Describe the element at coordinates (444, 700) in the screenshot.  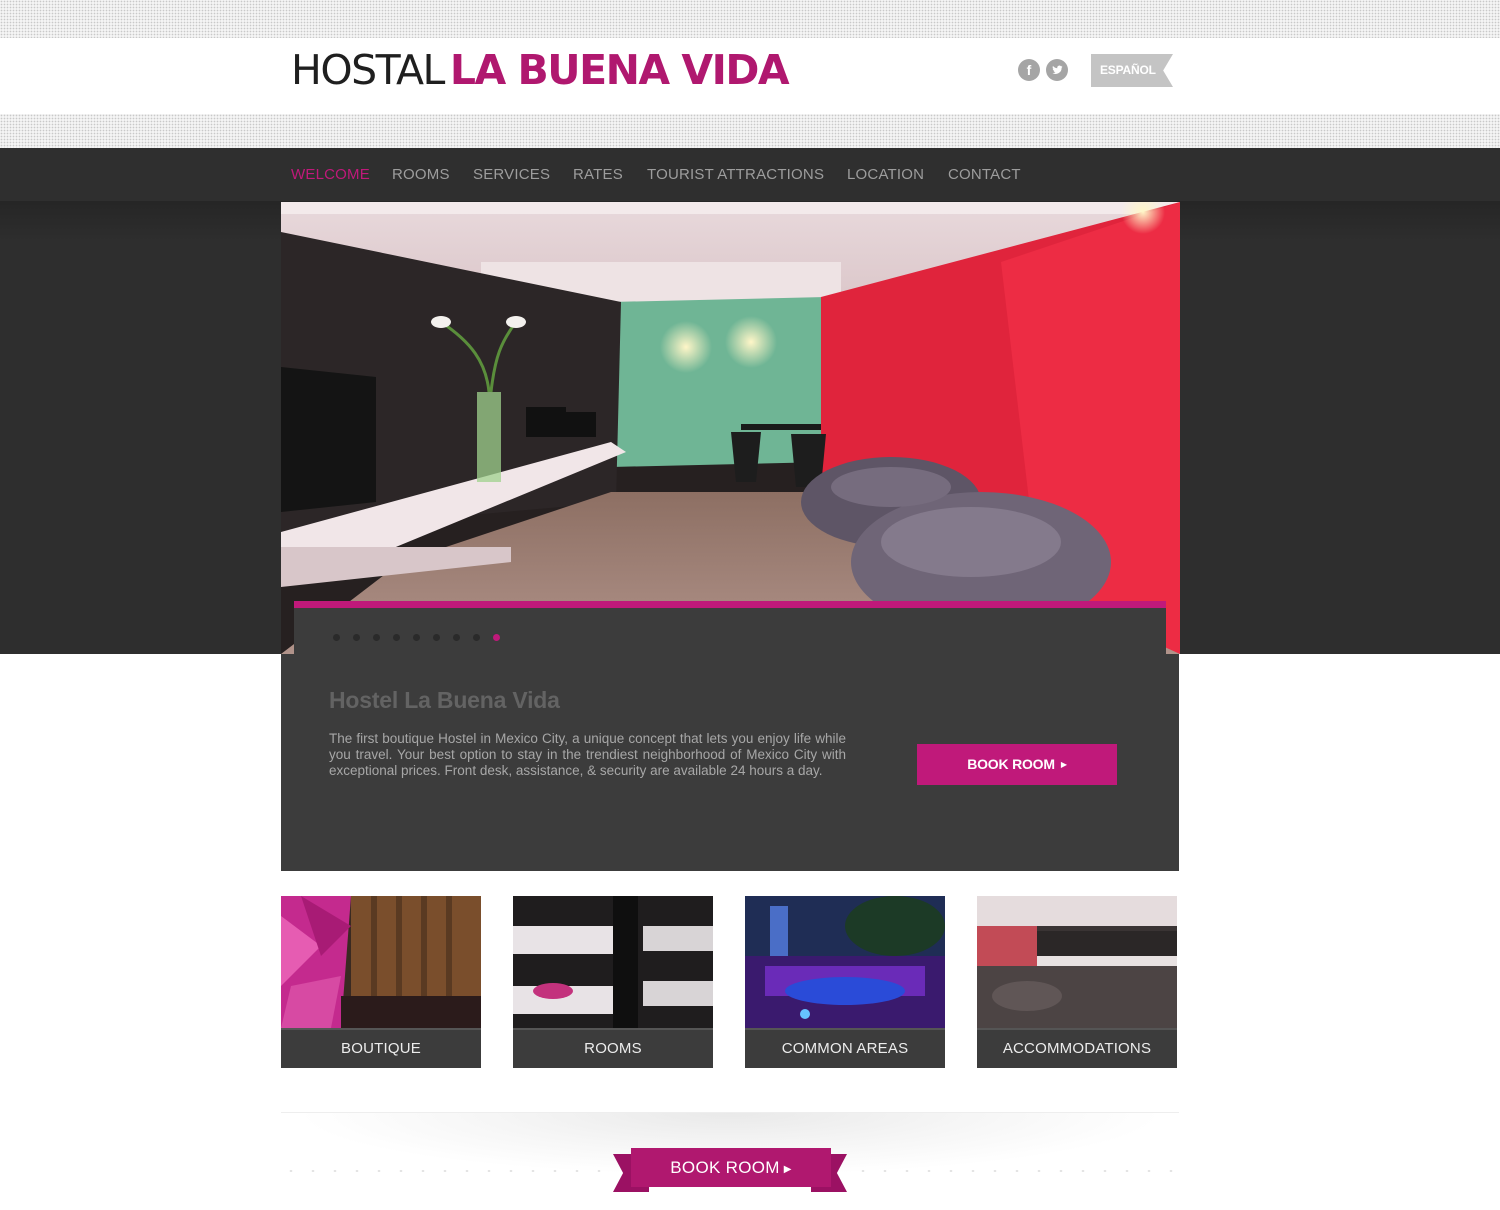
I see `intro-title: Hostel La Buena Vida` at that location.